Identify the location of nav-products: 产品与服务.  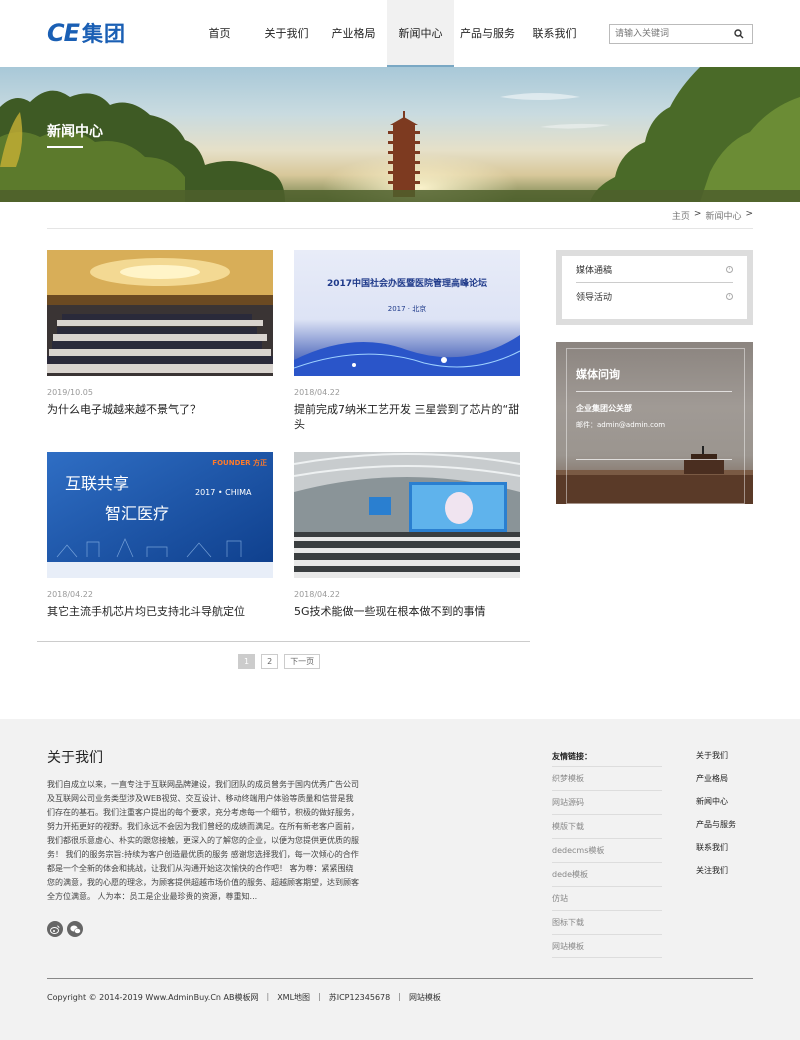
(487, 33).